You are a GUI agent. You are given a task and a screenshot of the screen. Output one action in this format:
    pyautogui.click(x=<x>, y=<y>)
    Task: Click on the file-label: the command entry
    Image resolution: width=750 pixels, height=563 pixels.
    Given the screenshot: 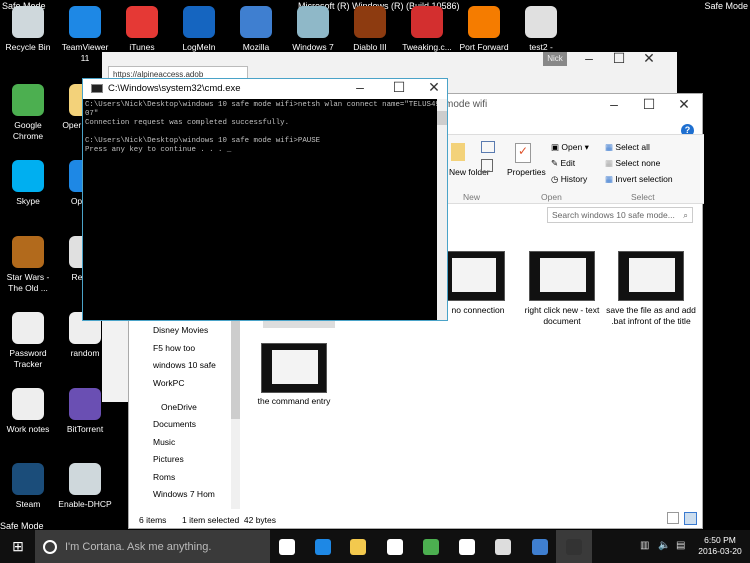 What is the action you would take?
    pyautogui.click(x=294, y=401)
    